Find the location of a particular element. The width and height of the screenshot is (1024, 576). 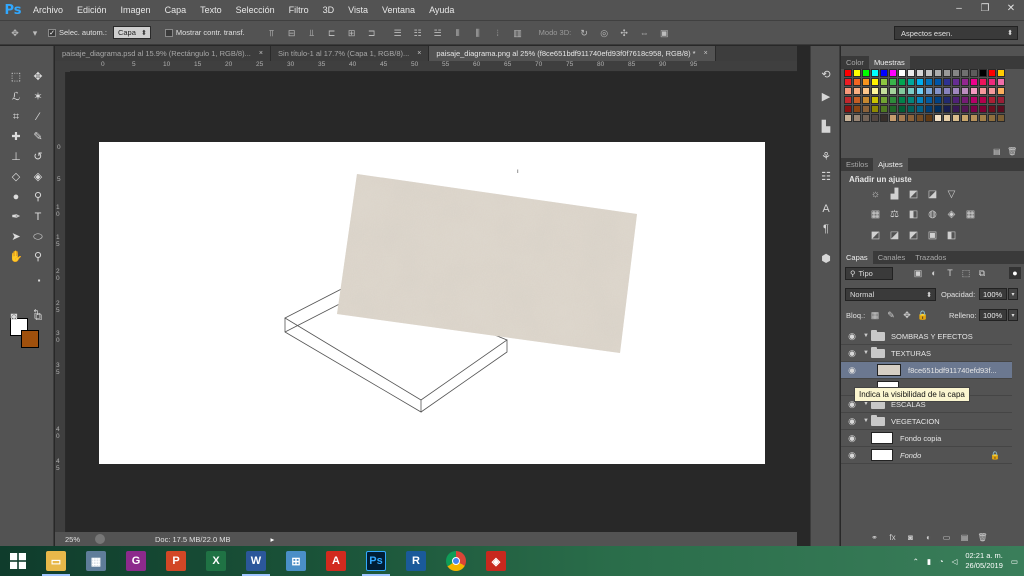

lock-transparent-icon: ▦ is located at coordinates (875, 315).